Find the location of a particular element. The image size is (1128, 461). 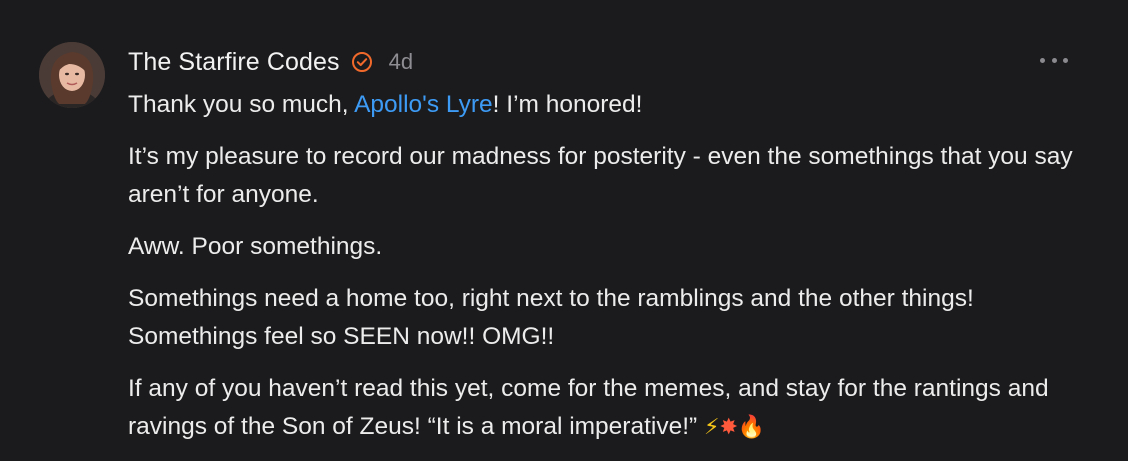

paragraph-1-outro: ! I’m honored! is located at coordinates (567, 104).